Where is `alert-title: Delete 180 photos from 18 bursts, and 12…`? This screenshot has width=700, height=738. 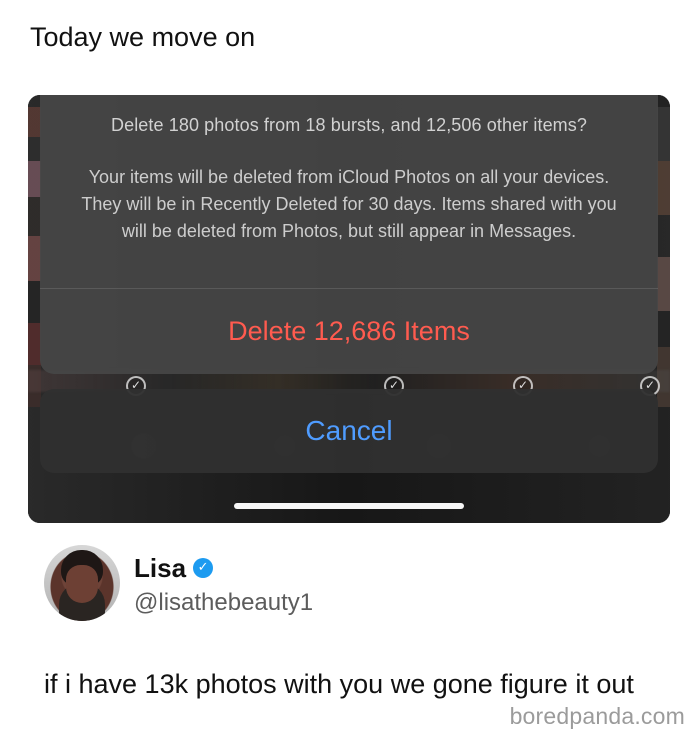 alert-title: Delete 180 photos from 18 bursts, and 12… is located at coordinates (349, 125).